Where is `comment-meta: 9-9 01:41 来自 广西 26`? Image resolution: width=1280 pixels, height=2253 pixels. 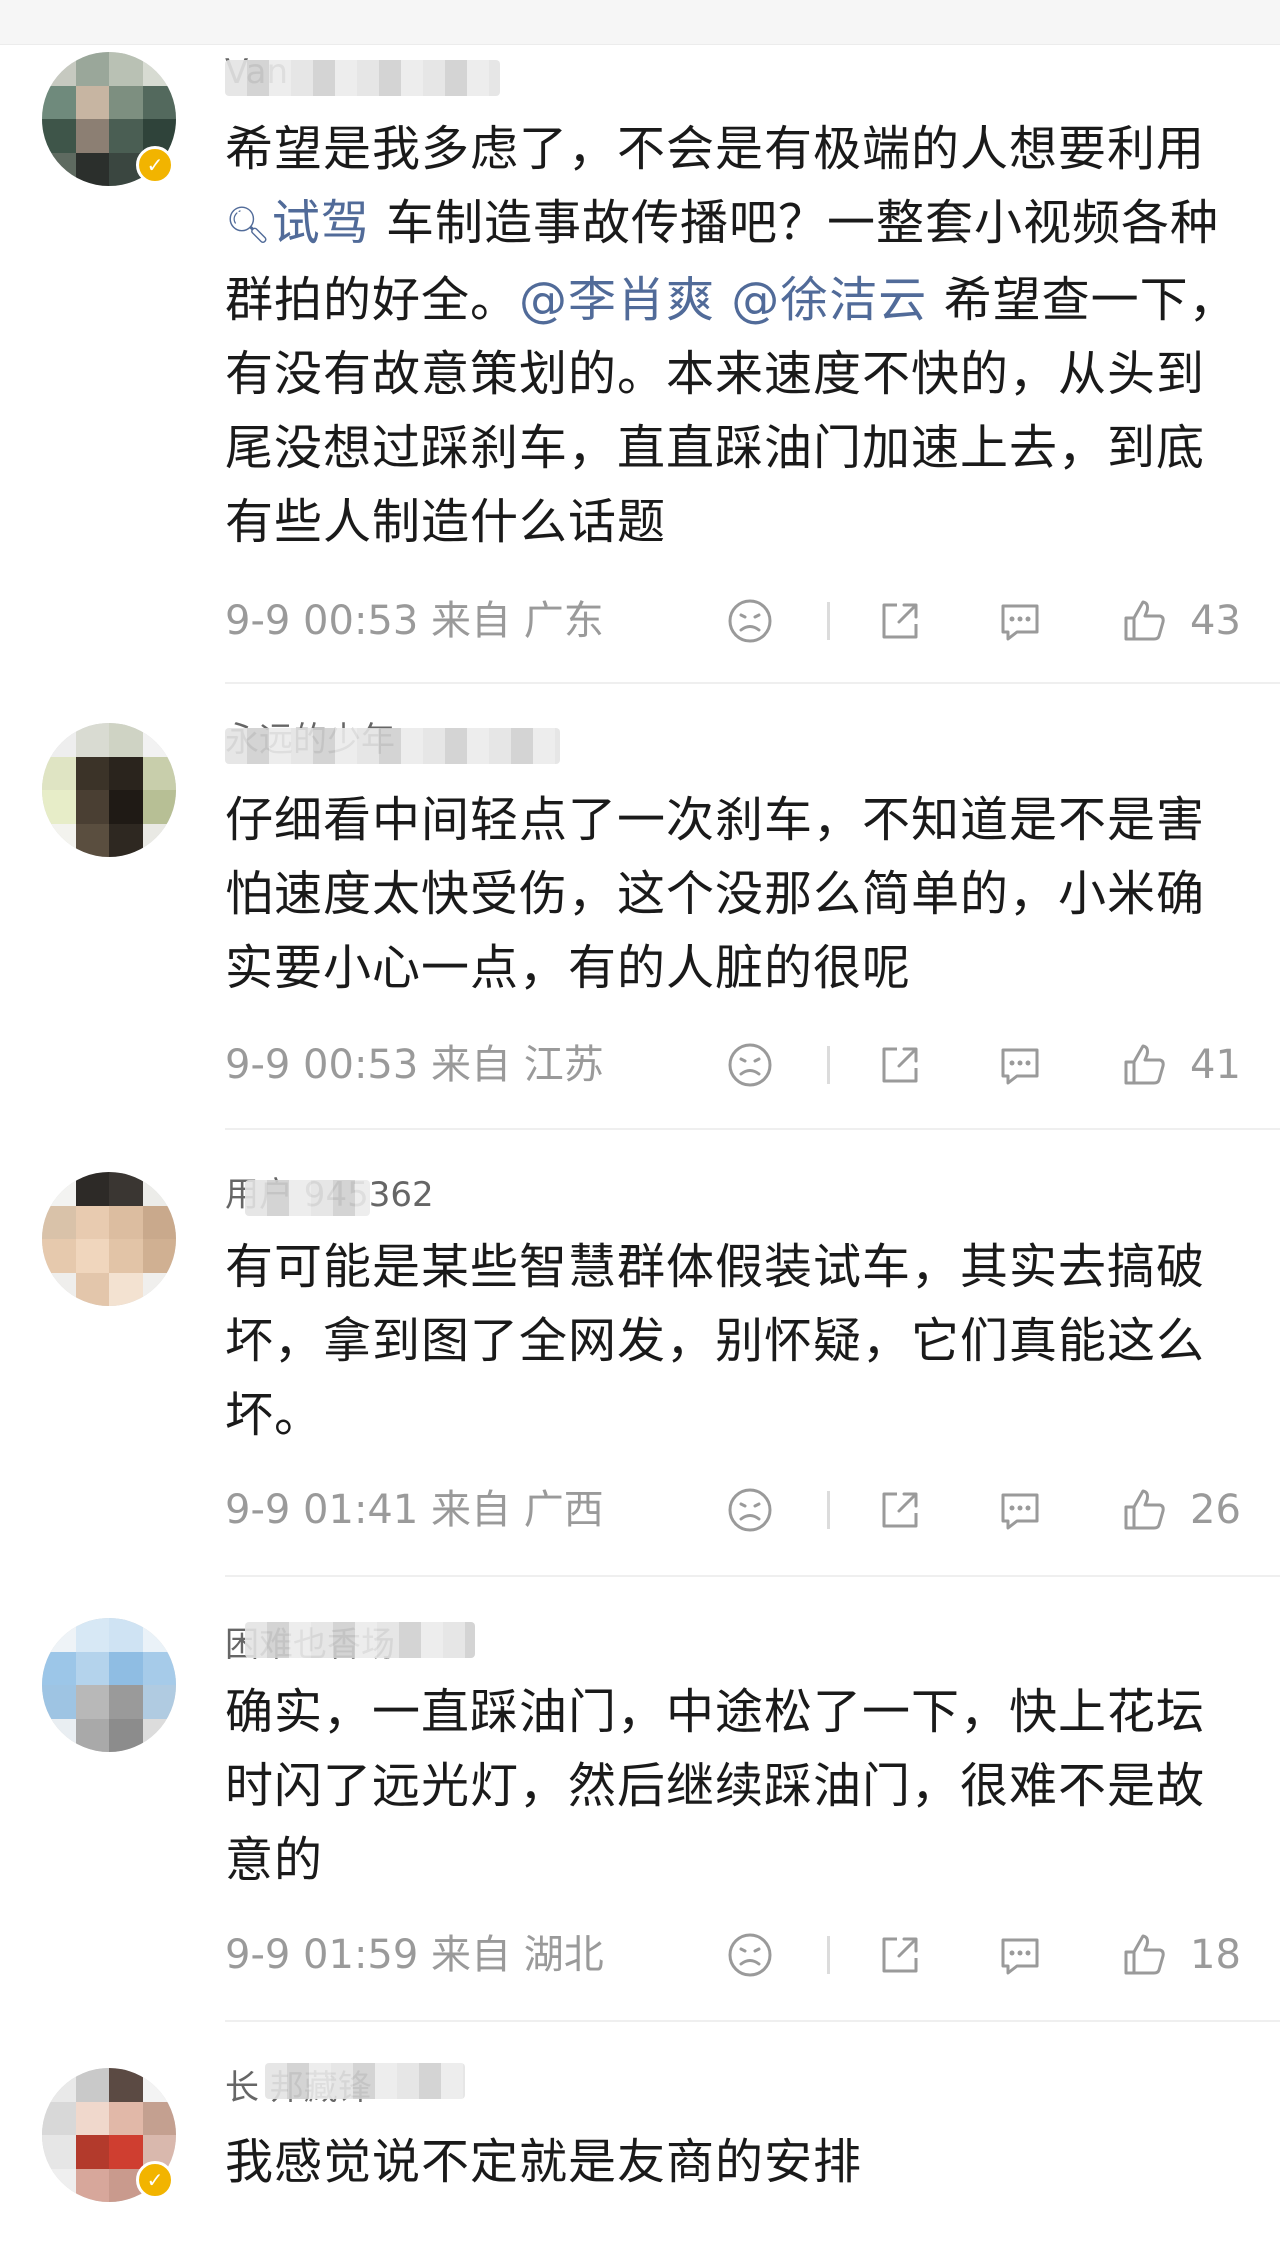 comment-meta: 9-9 01:41 来自 广西 26 is located at coordinates (735, 1510).